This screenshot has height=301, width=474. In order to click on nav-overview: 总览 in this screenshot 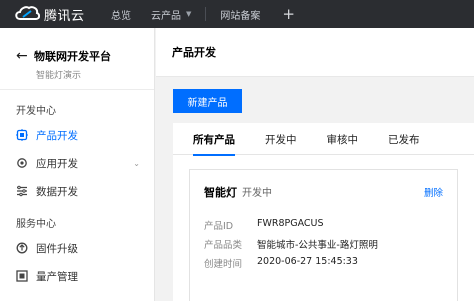, I will do `click(121, 14)`.